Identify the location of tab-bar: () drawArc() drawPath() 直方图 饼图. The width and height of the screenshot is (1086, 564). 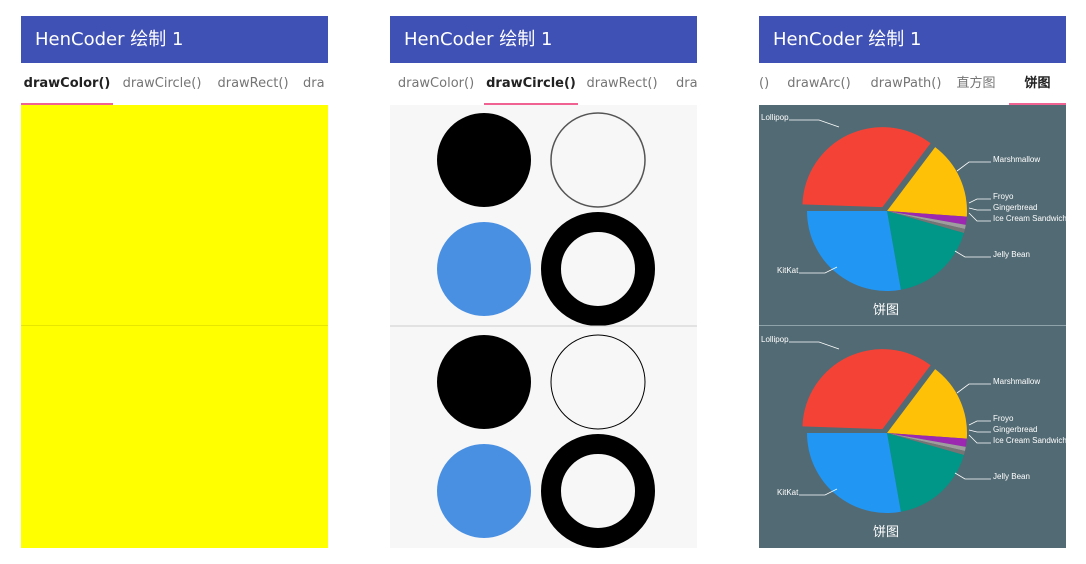
(912, 84).